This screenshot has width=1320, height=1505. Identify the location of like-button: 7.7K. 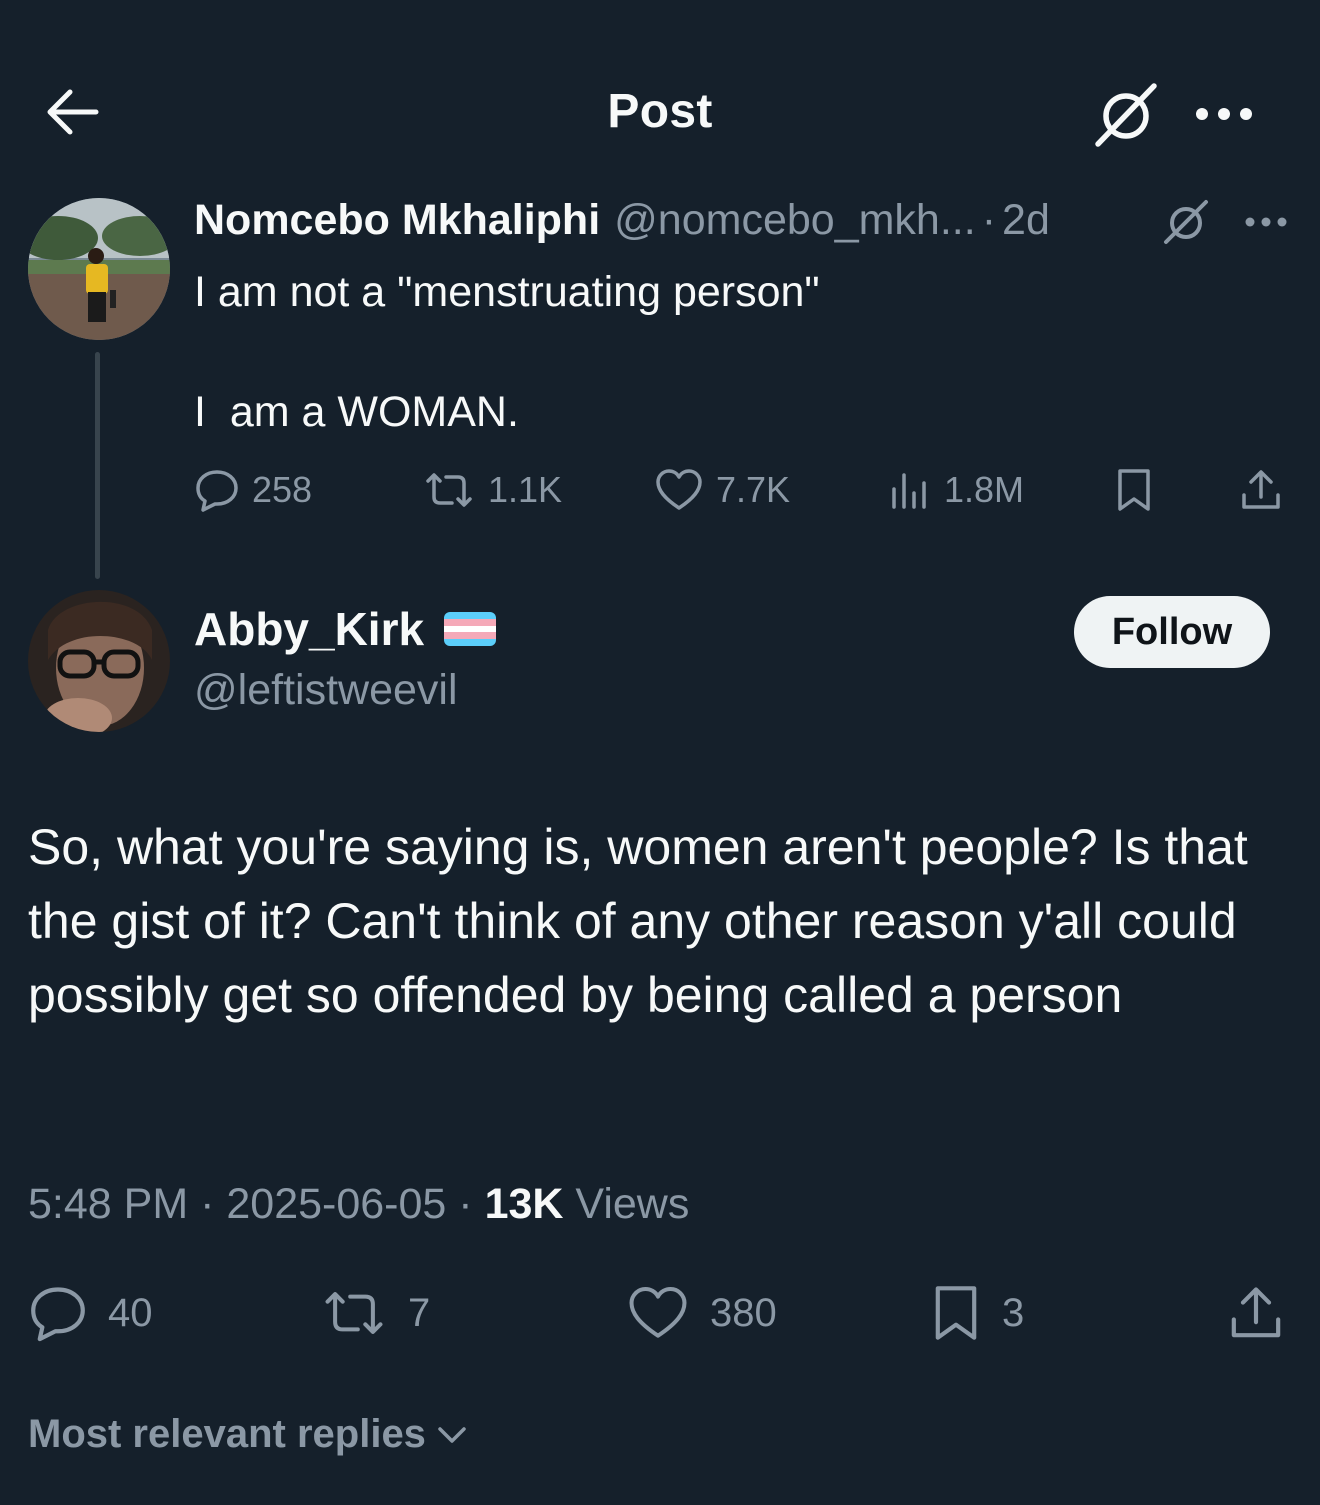
(722, 490).